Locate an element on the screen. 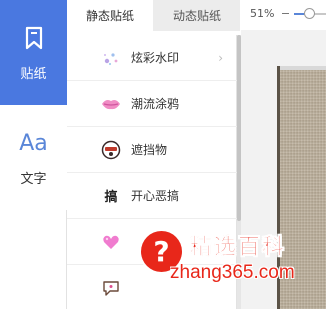 The image size is (326, 309). mask-face-icon is located at coordinates (111, 150).